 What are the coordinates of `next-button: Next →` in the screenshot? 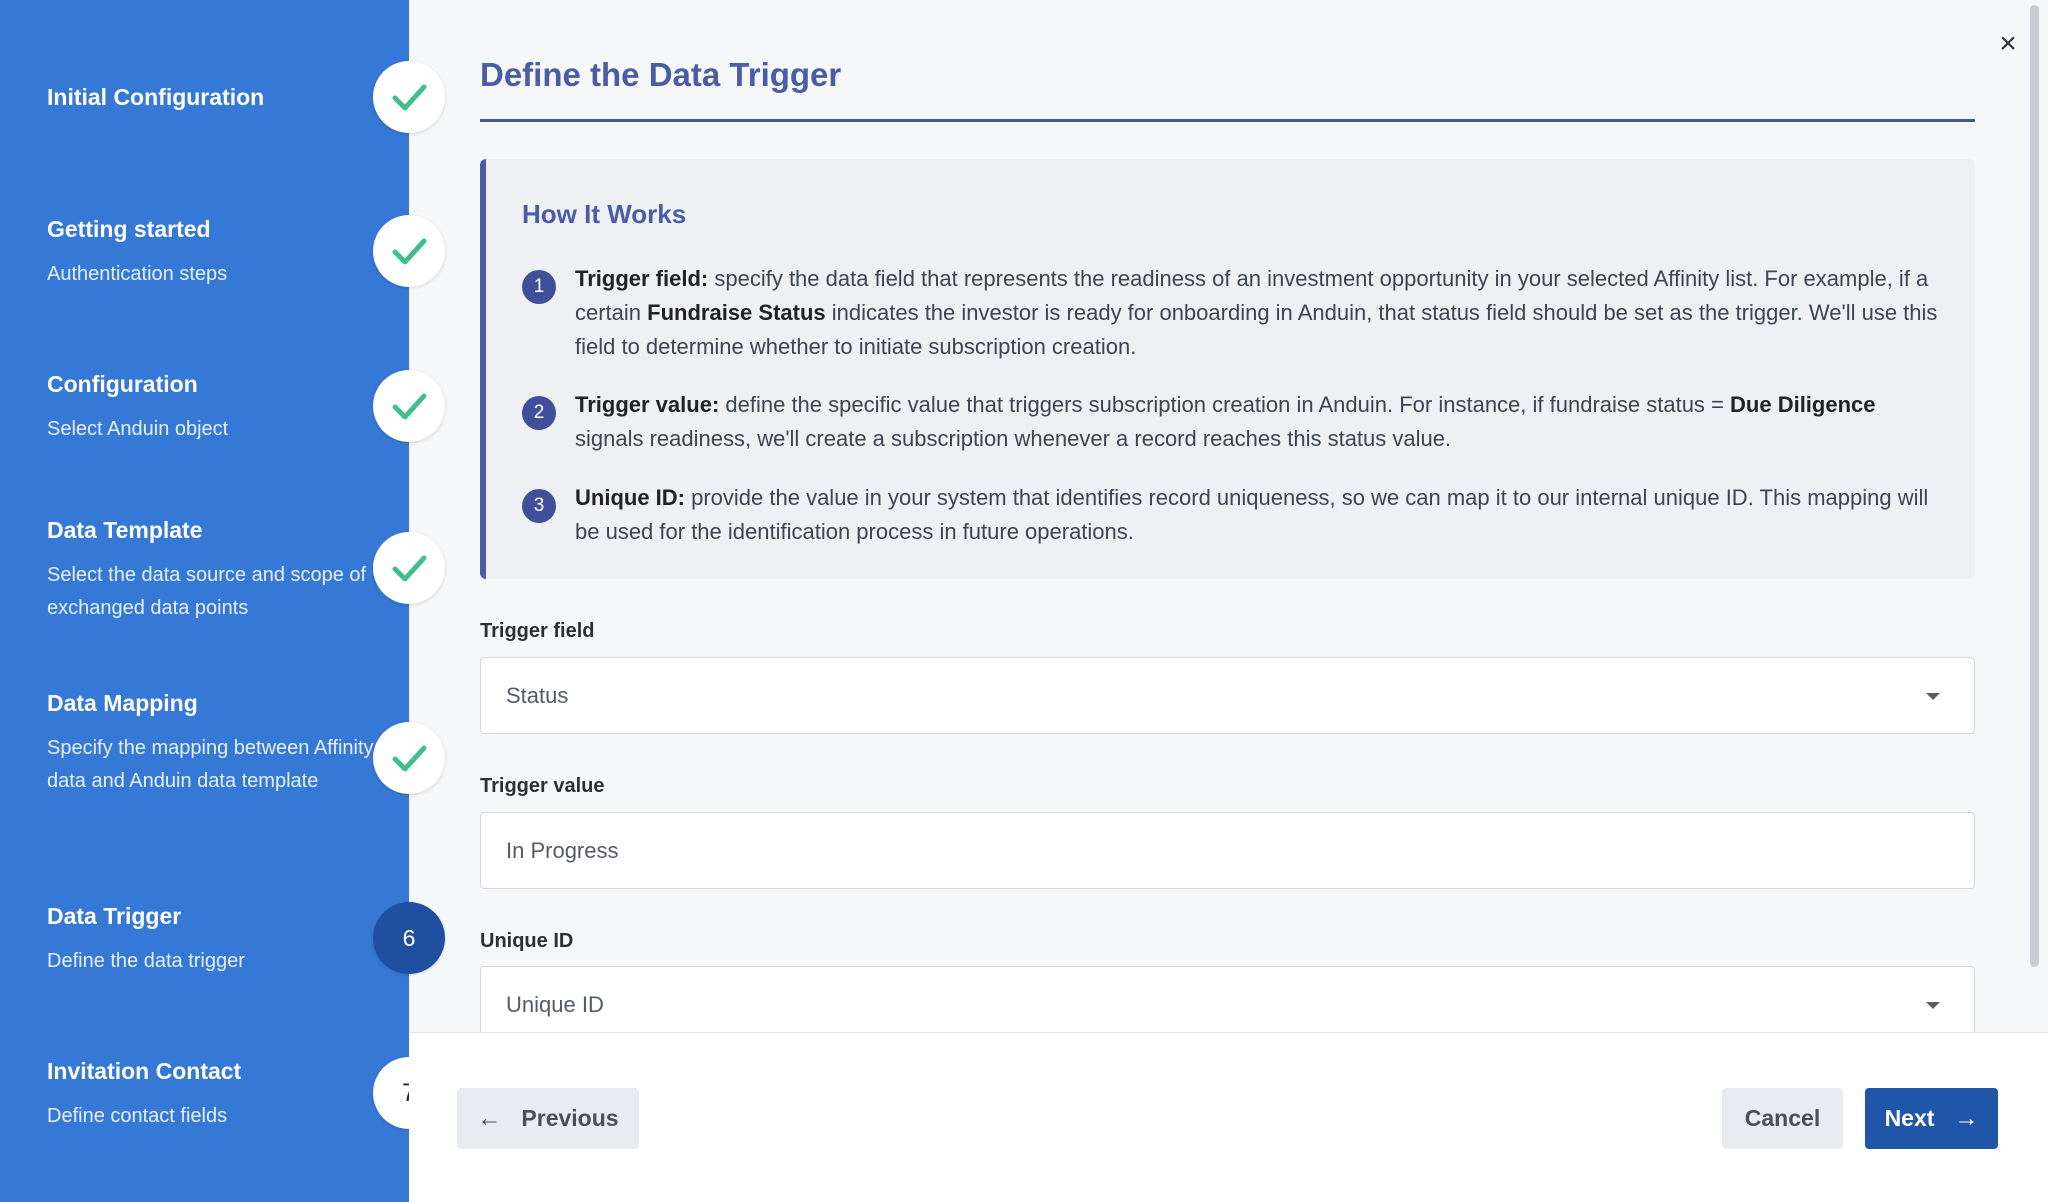 It's located at (1931, 1118).